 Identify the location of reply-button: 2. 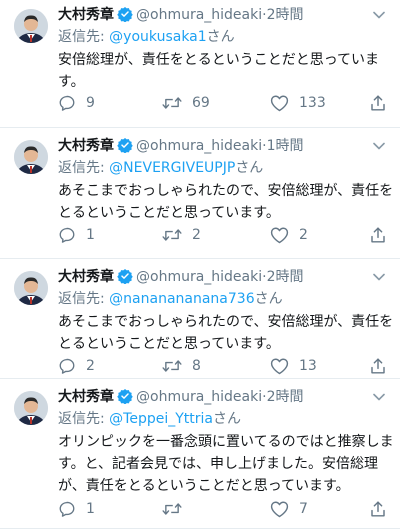
(76, 366).